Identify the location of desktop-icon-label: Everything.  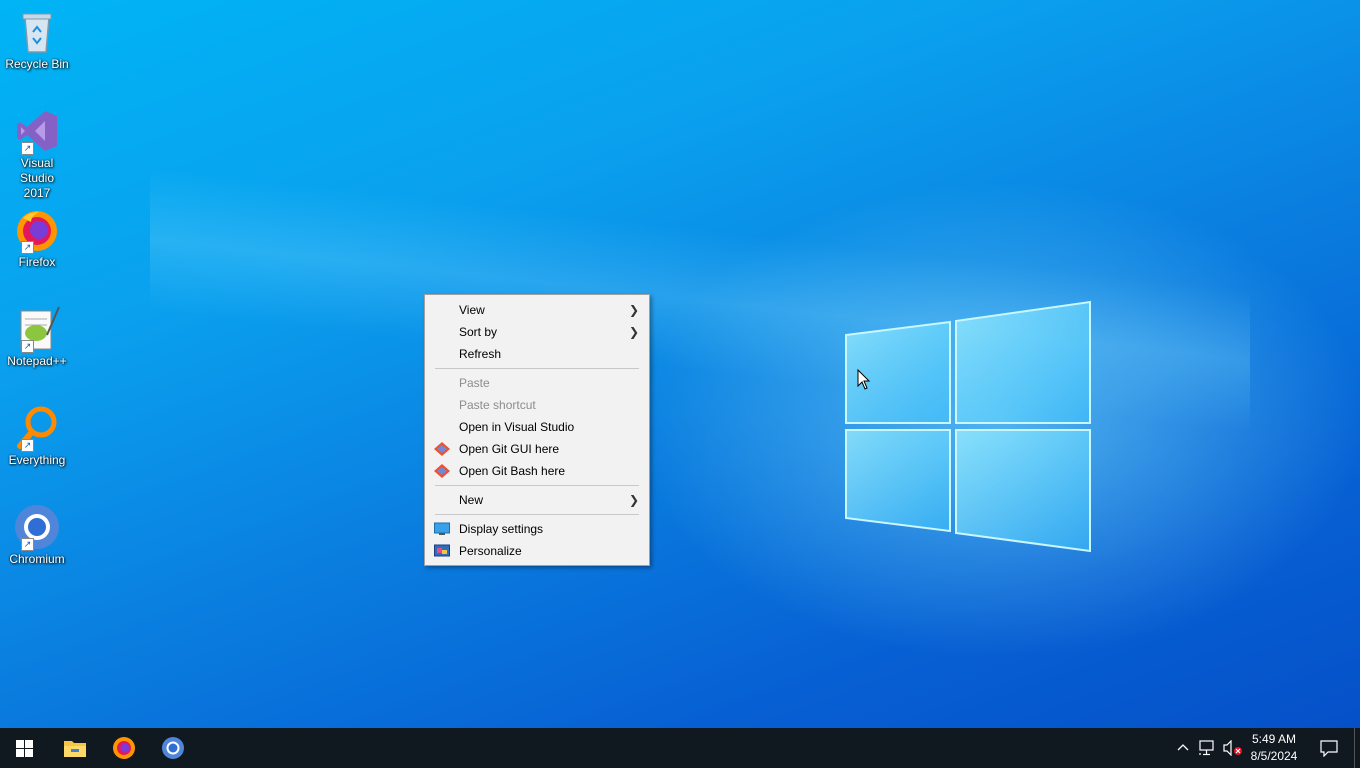
(37, 460).